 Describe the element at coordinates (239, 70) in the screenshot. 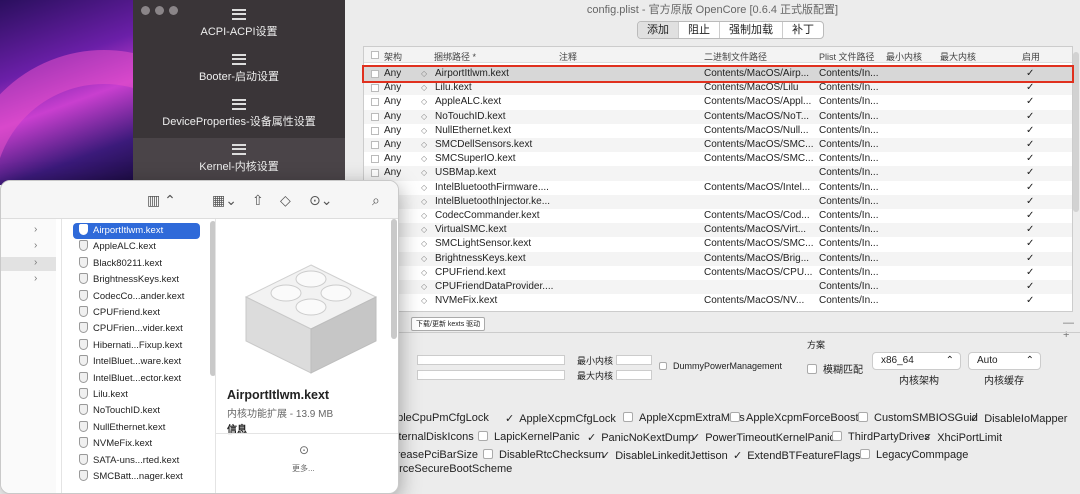

I see `sidebar-item-booter: Booter-启动设置` at that location.